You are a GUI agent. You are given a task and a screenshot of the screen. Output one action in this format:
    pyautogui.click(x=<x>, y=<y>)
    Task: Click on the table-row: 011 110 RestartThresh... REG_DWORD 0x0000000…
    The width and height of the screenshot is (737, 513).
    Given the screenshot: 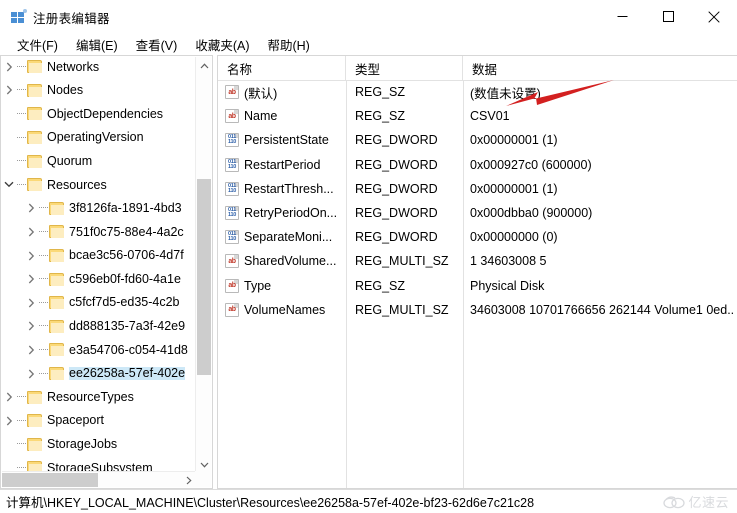 What is the action you would take?
    pyautogui.click(x=477, y=189)
    